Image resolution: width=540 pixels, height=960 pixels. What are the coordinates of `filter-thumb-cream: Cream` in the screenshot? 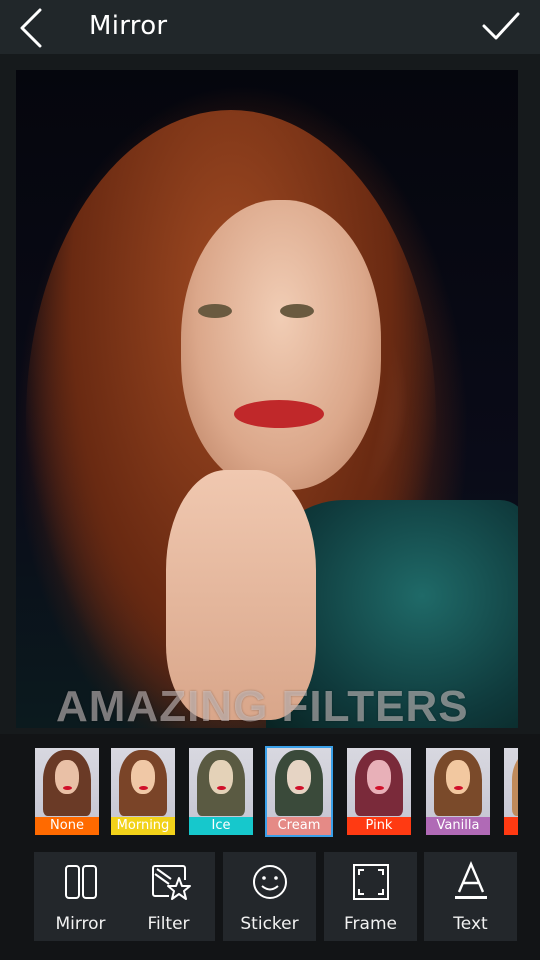 It's located at (299, 791).